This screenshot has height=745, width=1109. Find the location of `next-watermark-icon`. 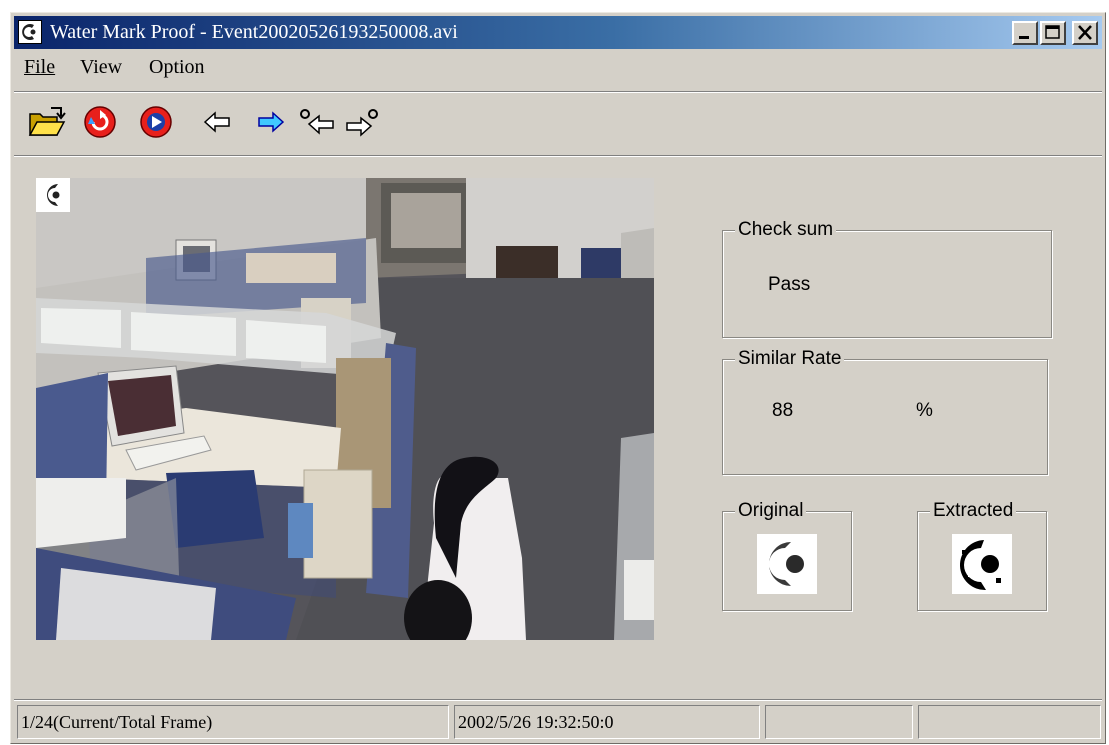

next-watermark-icon is located at coordinates (362, 122).